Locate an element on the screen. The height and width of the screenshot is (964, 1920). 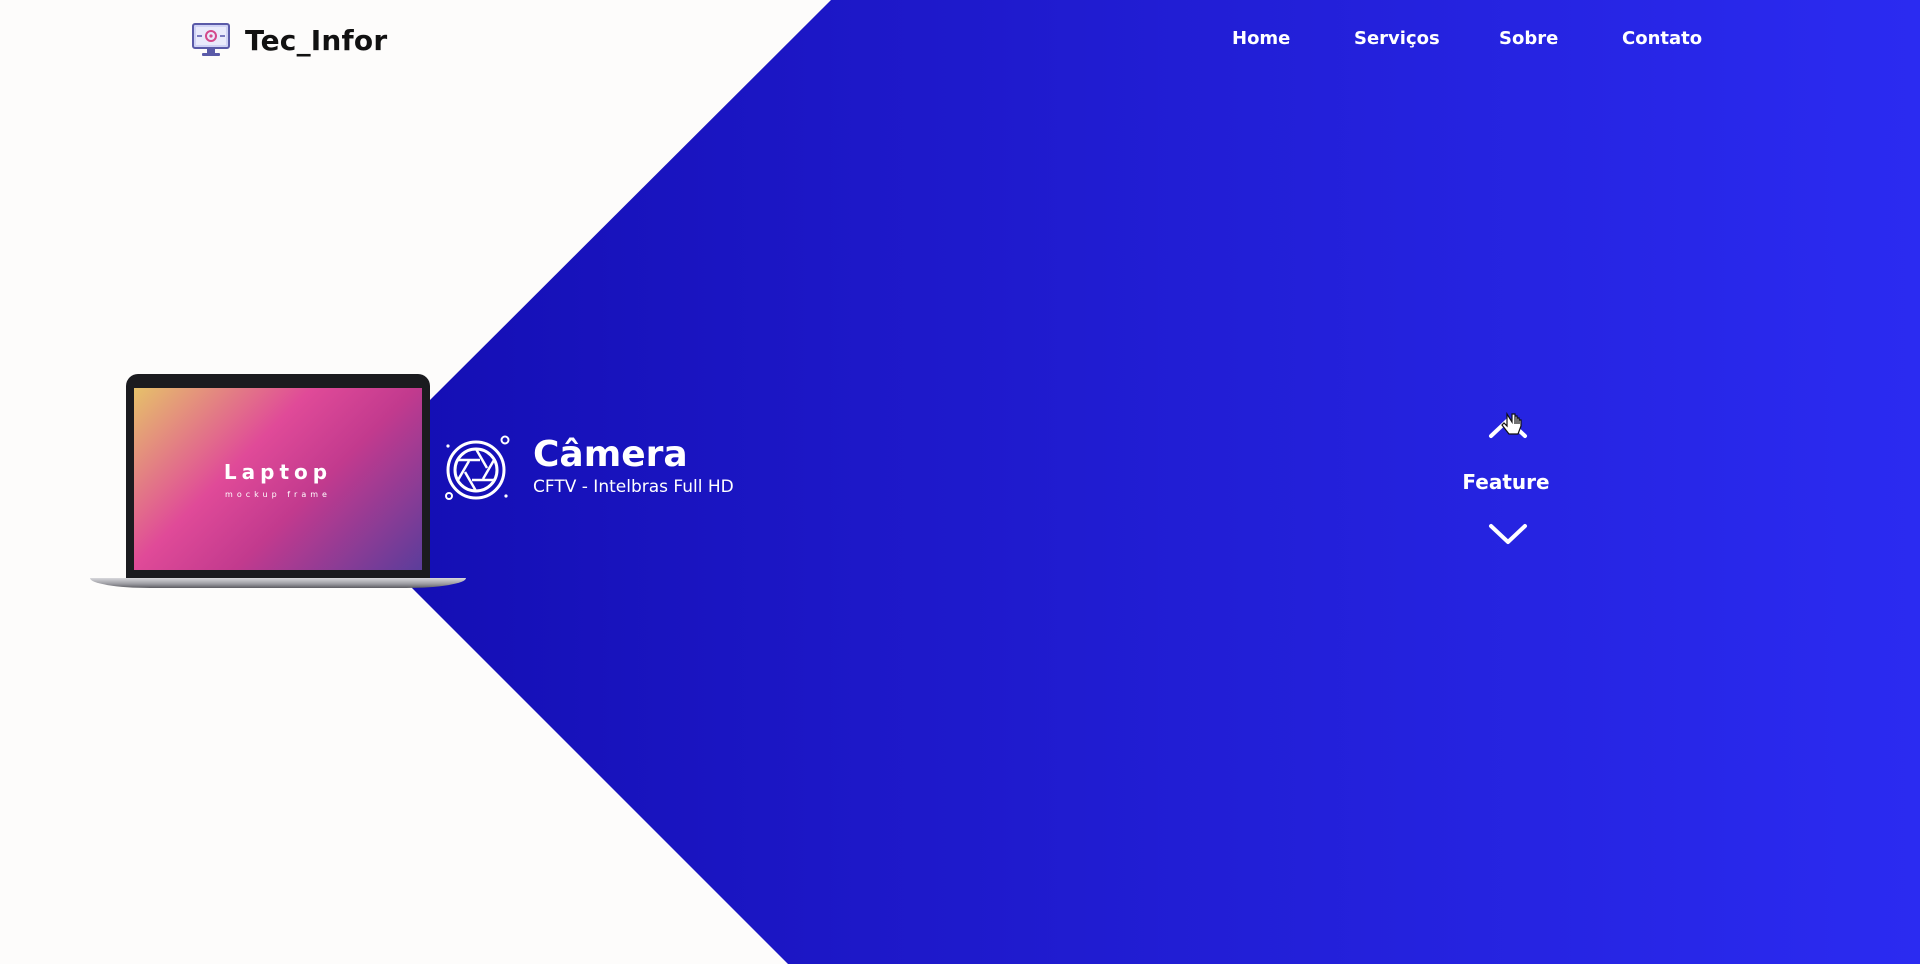
feature-subtitle: CFTV - Intelbras Full HD is located at coordinates (633, 487).